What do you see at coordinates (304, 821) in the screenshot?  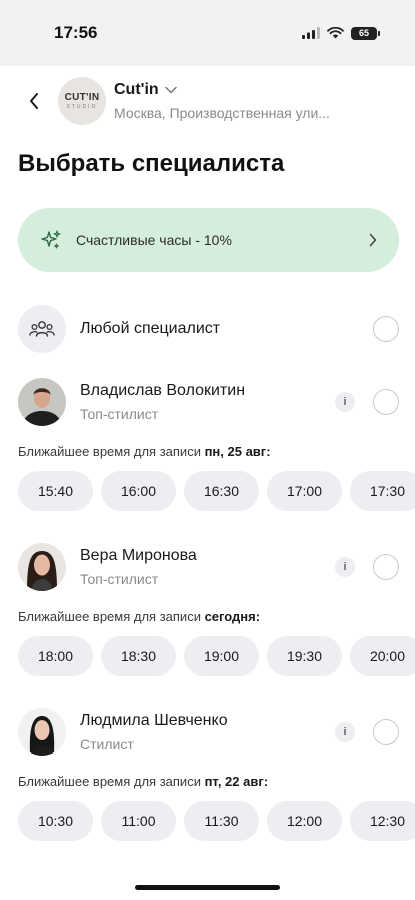 I see `time-slot: 12:00` at bounding box center [304, 821].